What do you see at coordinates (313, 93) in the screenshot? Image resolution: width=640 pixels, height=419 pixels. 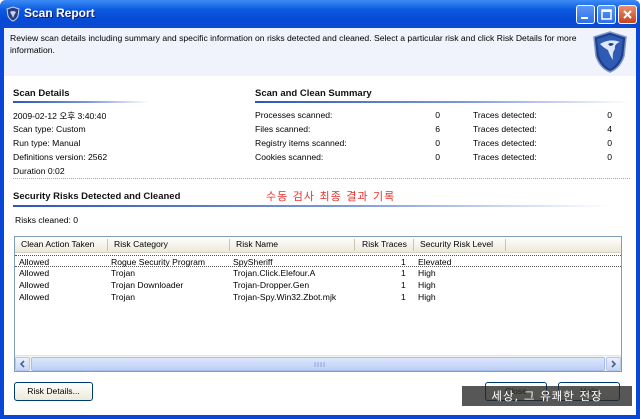 I see `summary-title: Scan and Clean Summary` at bounding box center [313, 93].